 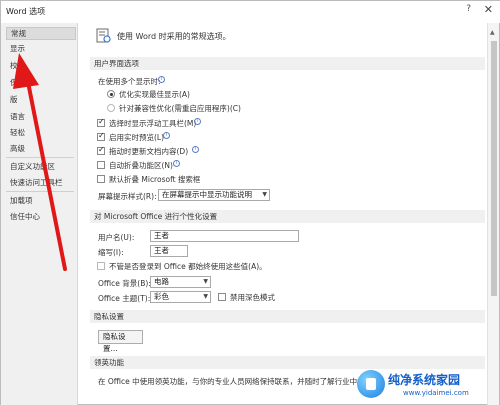 What do you see at coordinates (101, 136) in the screenshot?
I see `checkbox-live-preview` at bounding box center [101, 136].